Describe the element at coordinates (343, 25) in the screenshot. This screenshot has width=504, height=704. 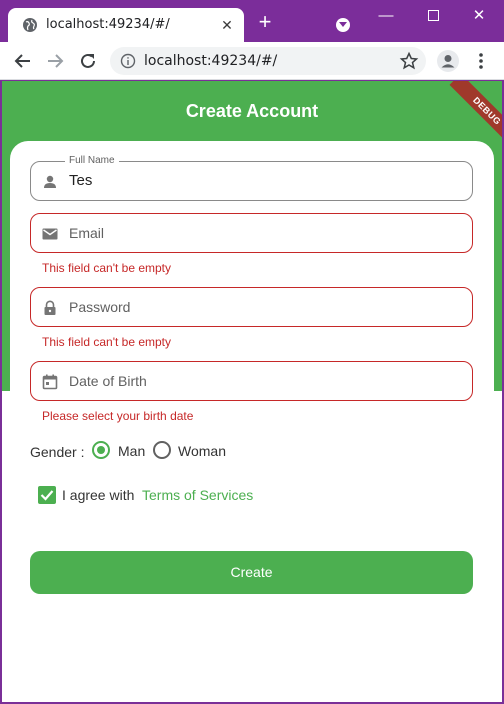
I see `chevron-down-icon` at that location.